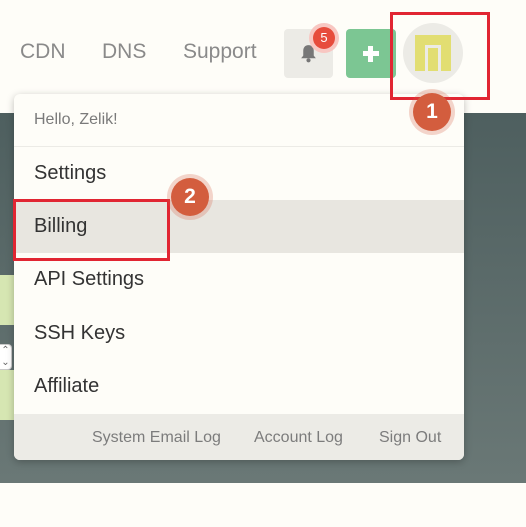  Describe the element at coordinates (124, 52) in the screenshot. I see `nav-link-dns: DNS` at that location.